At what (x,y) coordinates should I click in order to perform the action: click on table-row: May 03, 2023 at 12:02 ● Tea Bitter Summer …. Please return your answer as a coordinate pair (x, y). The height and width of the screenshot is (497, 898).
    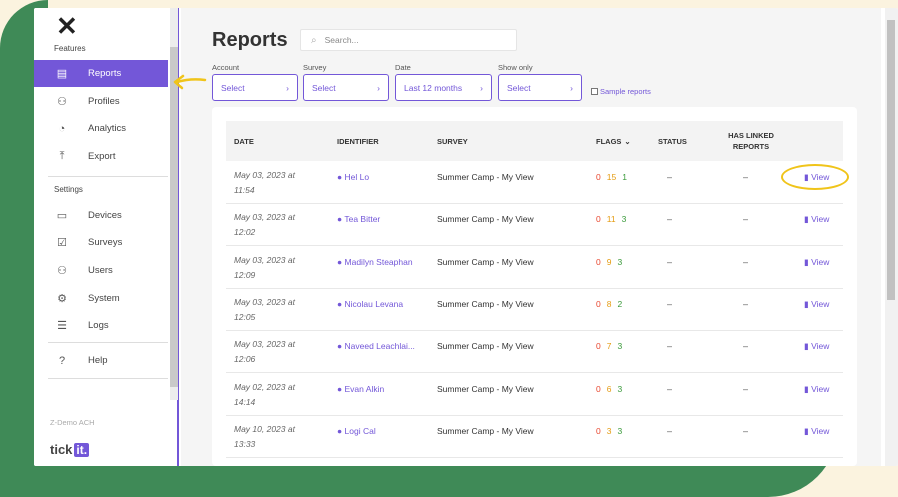
    Looking at the image, I should click on (534, 225).